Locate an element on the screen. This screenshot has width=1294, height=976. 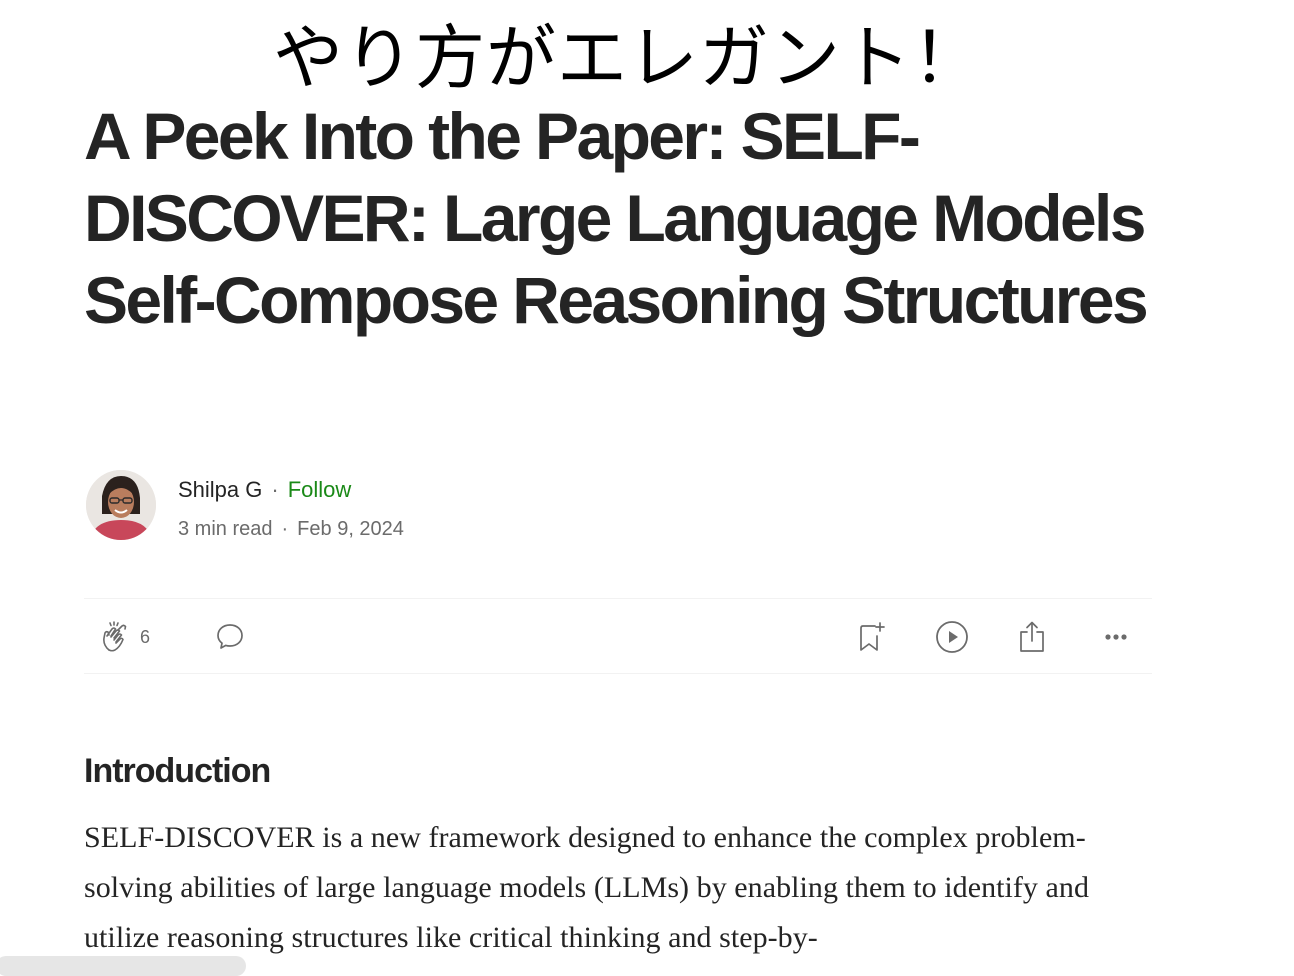
listen-button is located at coordinates (952, 637).